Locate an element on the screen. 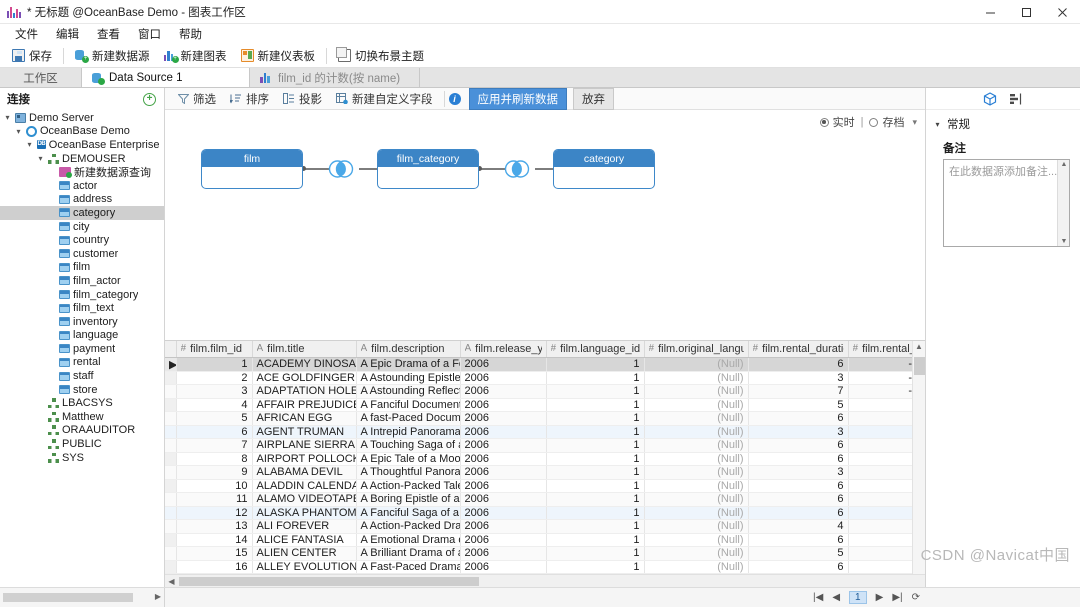 This screenshot has height=607, width=1080. column-header-film-title: Afilm.title is located at coordinates (304, 349).